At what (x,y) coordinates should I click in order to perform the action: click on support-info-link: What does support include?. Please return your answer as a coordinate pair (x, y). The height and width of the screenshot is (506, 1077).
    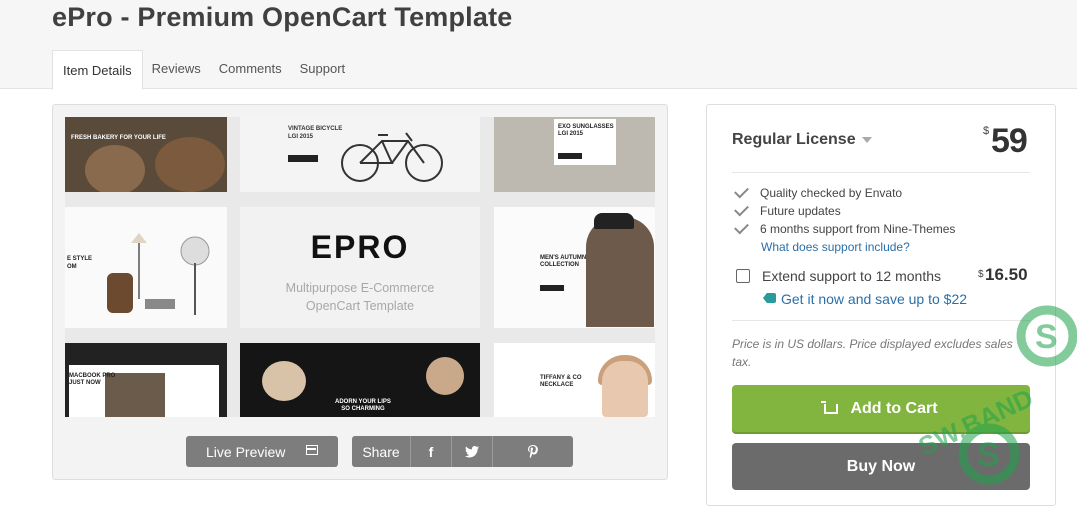
    Looking at the image, I should click on (835, 247).